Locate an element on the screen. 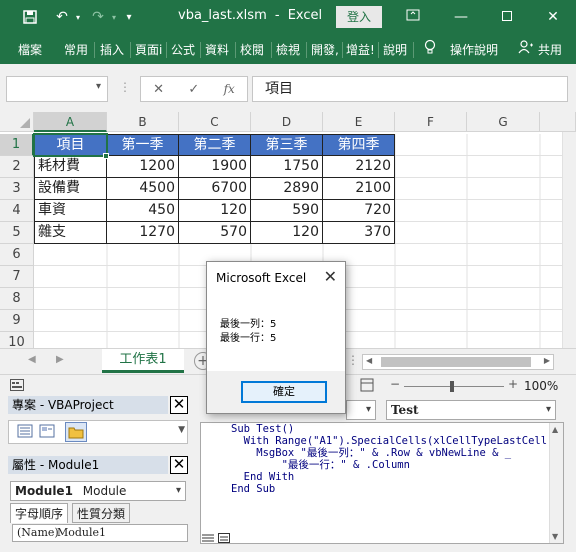 The height and width of the screenshot is (552, 576). property-value: Module1 is located at coordinates (81, 533).